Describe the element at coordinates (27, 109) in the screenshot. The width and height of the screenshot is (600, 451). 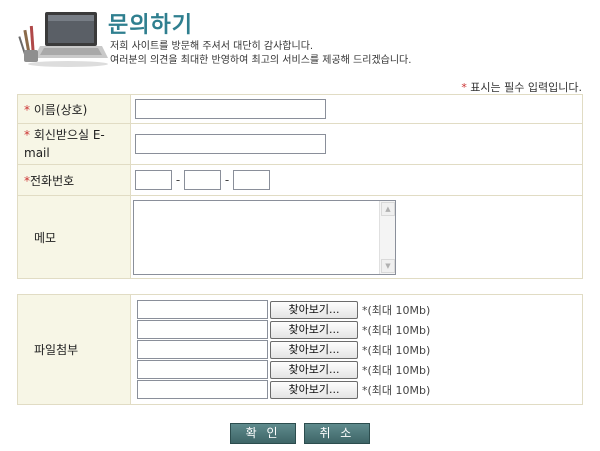
I see `name-required-star: *` at that location.